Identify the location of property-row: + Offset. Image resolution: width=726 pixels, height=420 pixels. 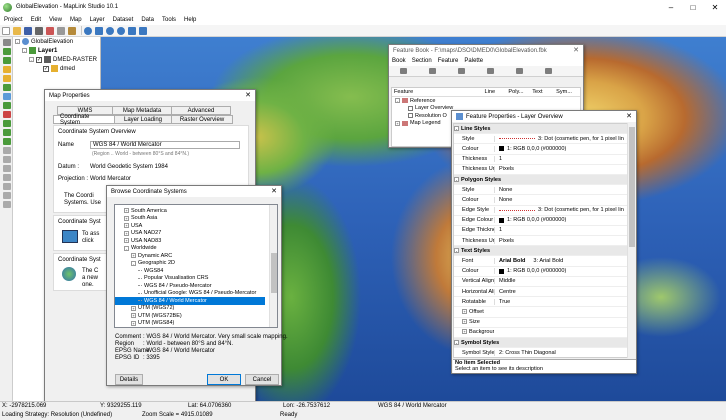
(541, 312).